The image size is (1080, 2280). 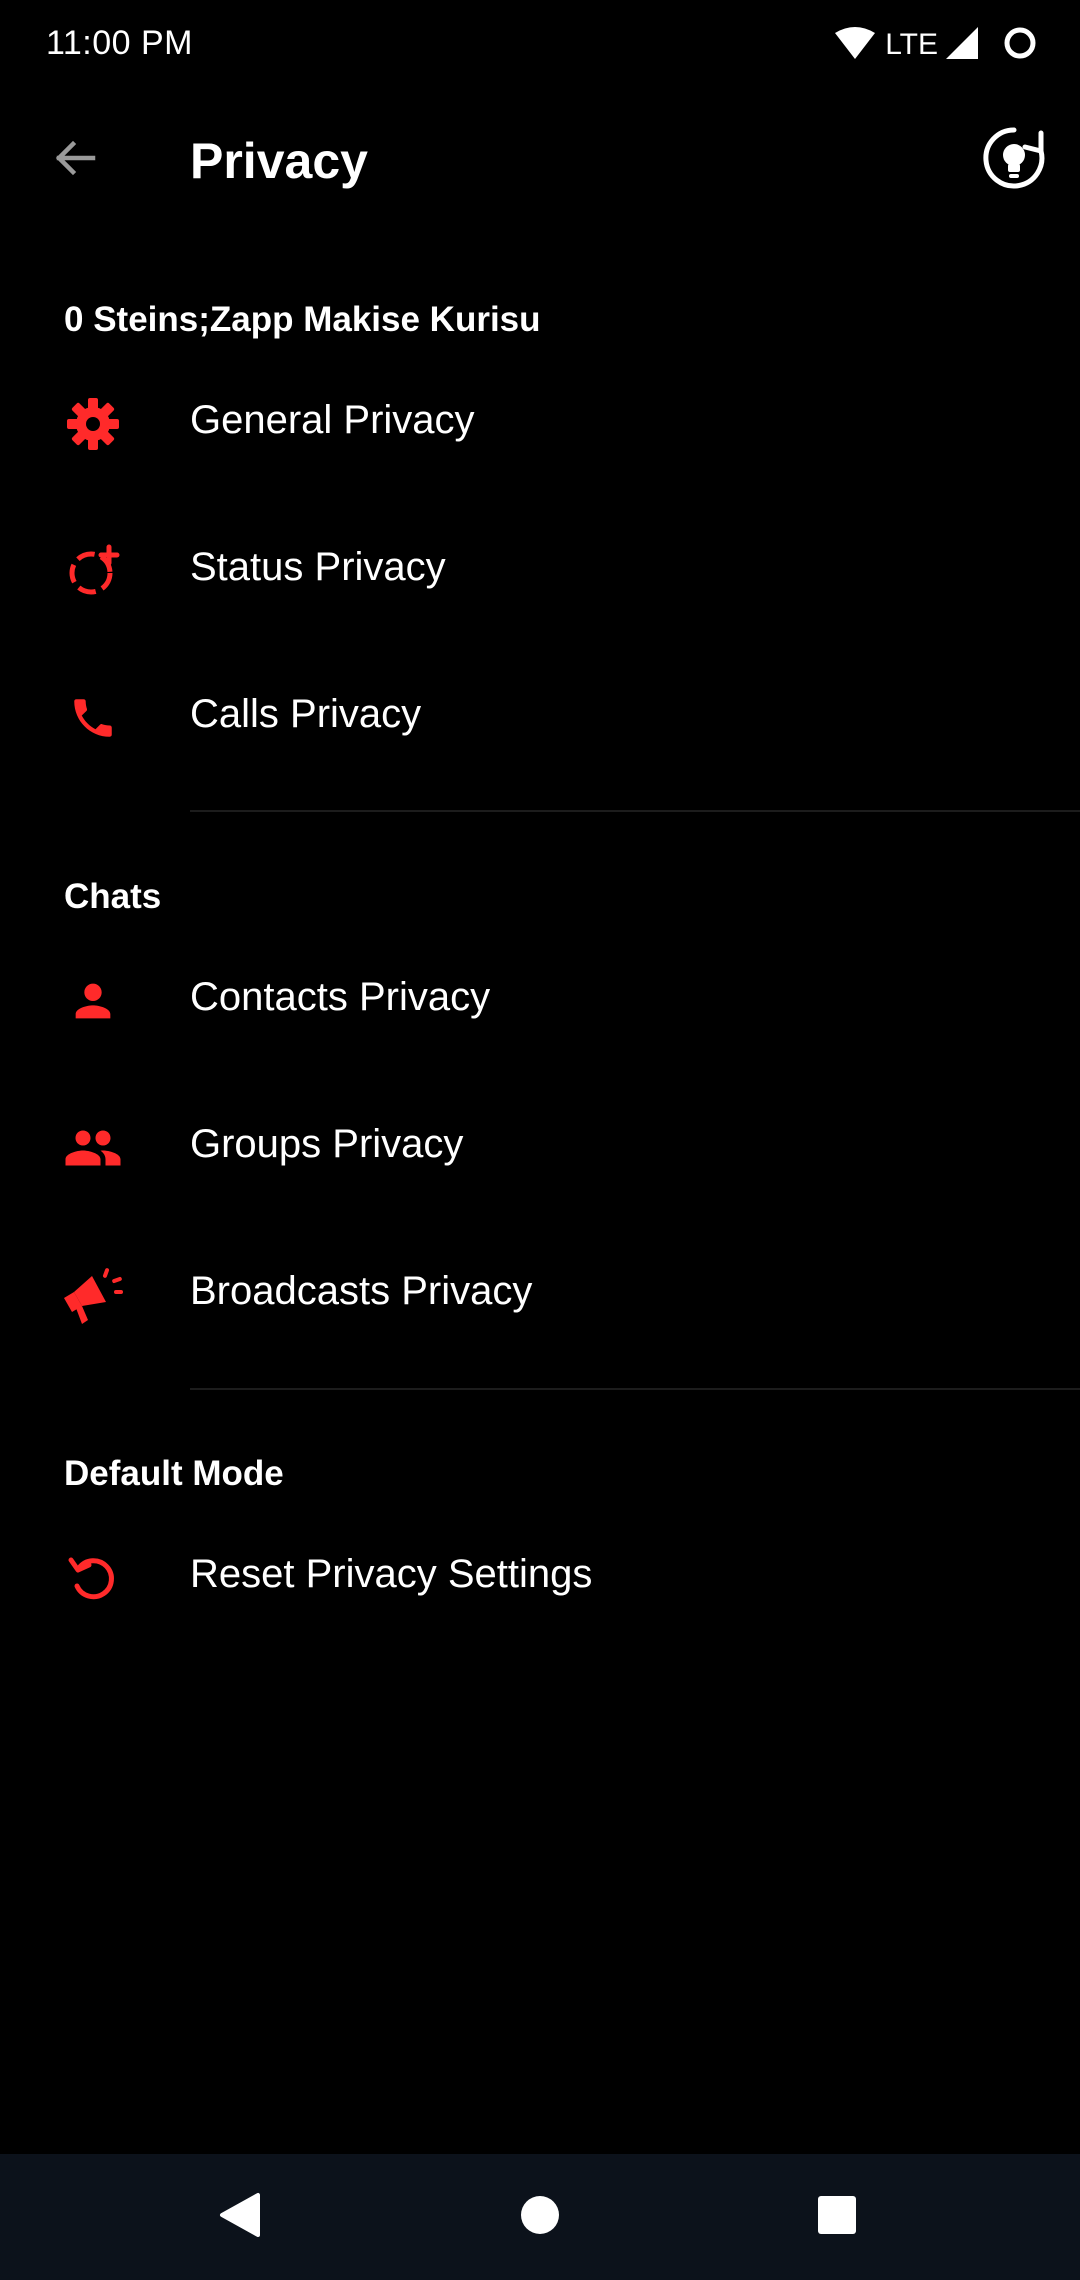 I want to click on list-item-groups-privacy: Groups Privacy, so click(x=540, y=1146).